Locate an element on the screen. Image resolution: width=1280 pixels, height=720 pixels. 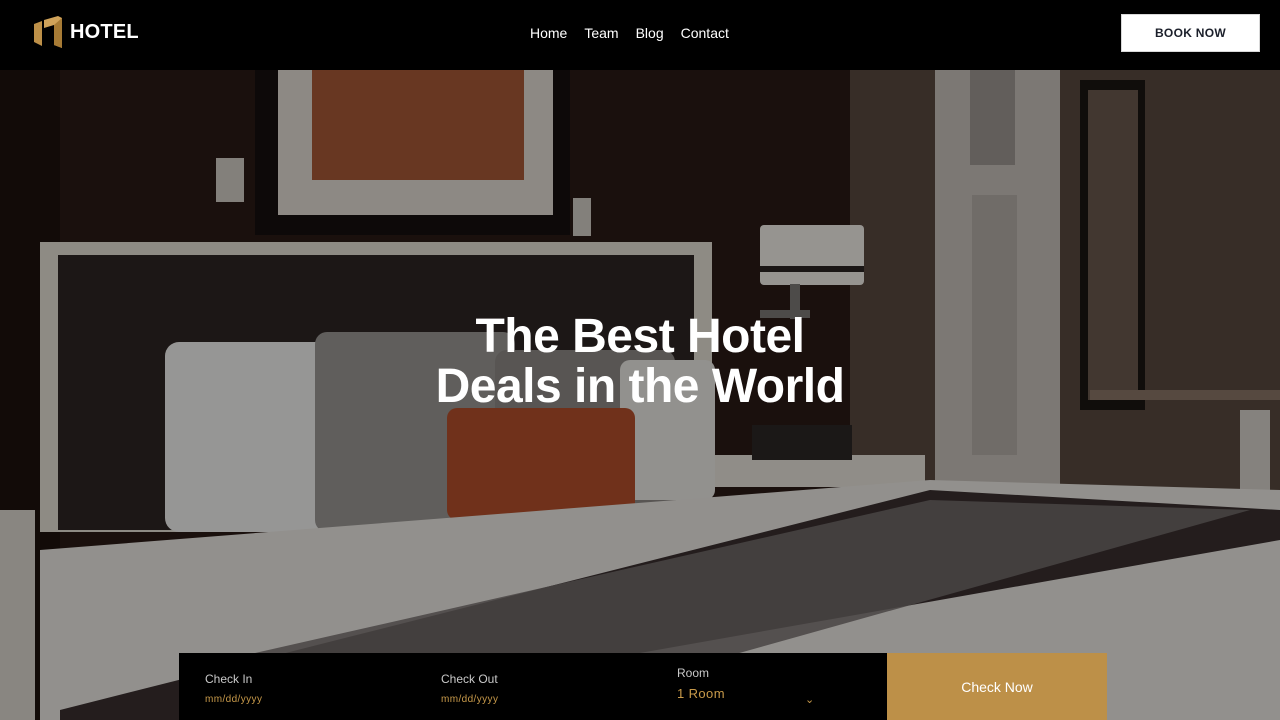
room-field: Room 1 Room ⌄ is located at coordinates (769, 686).